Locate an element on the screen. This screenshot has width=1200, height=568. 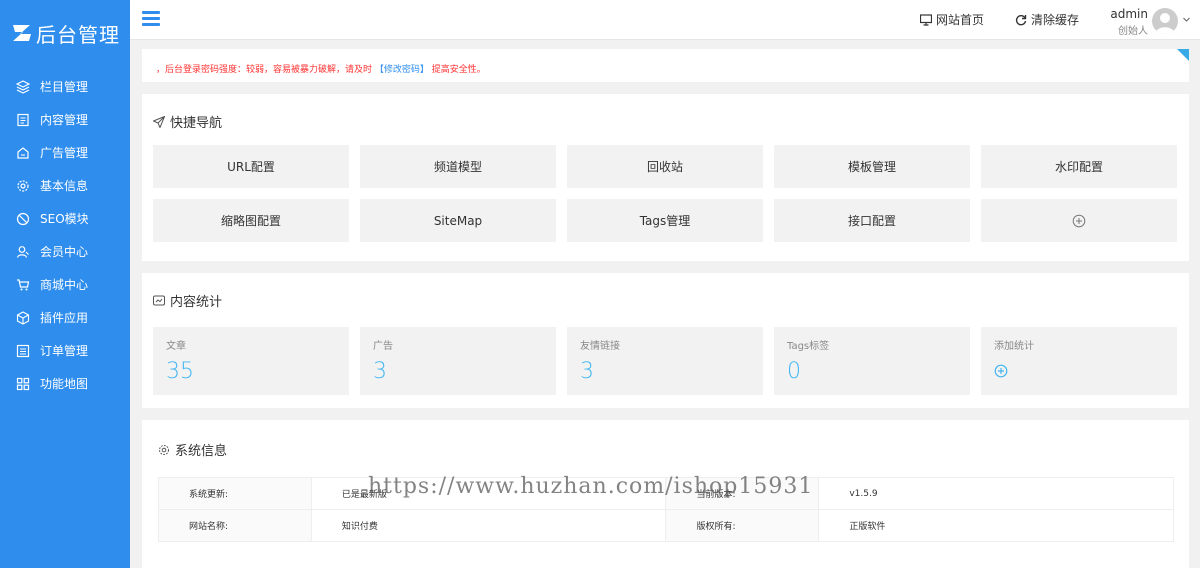
seo-icon is located at coordinates (23, 219).